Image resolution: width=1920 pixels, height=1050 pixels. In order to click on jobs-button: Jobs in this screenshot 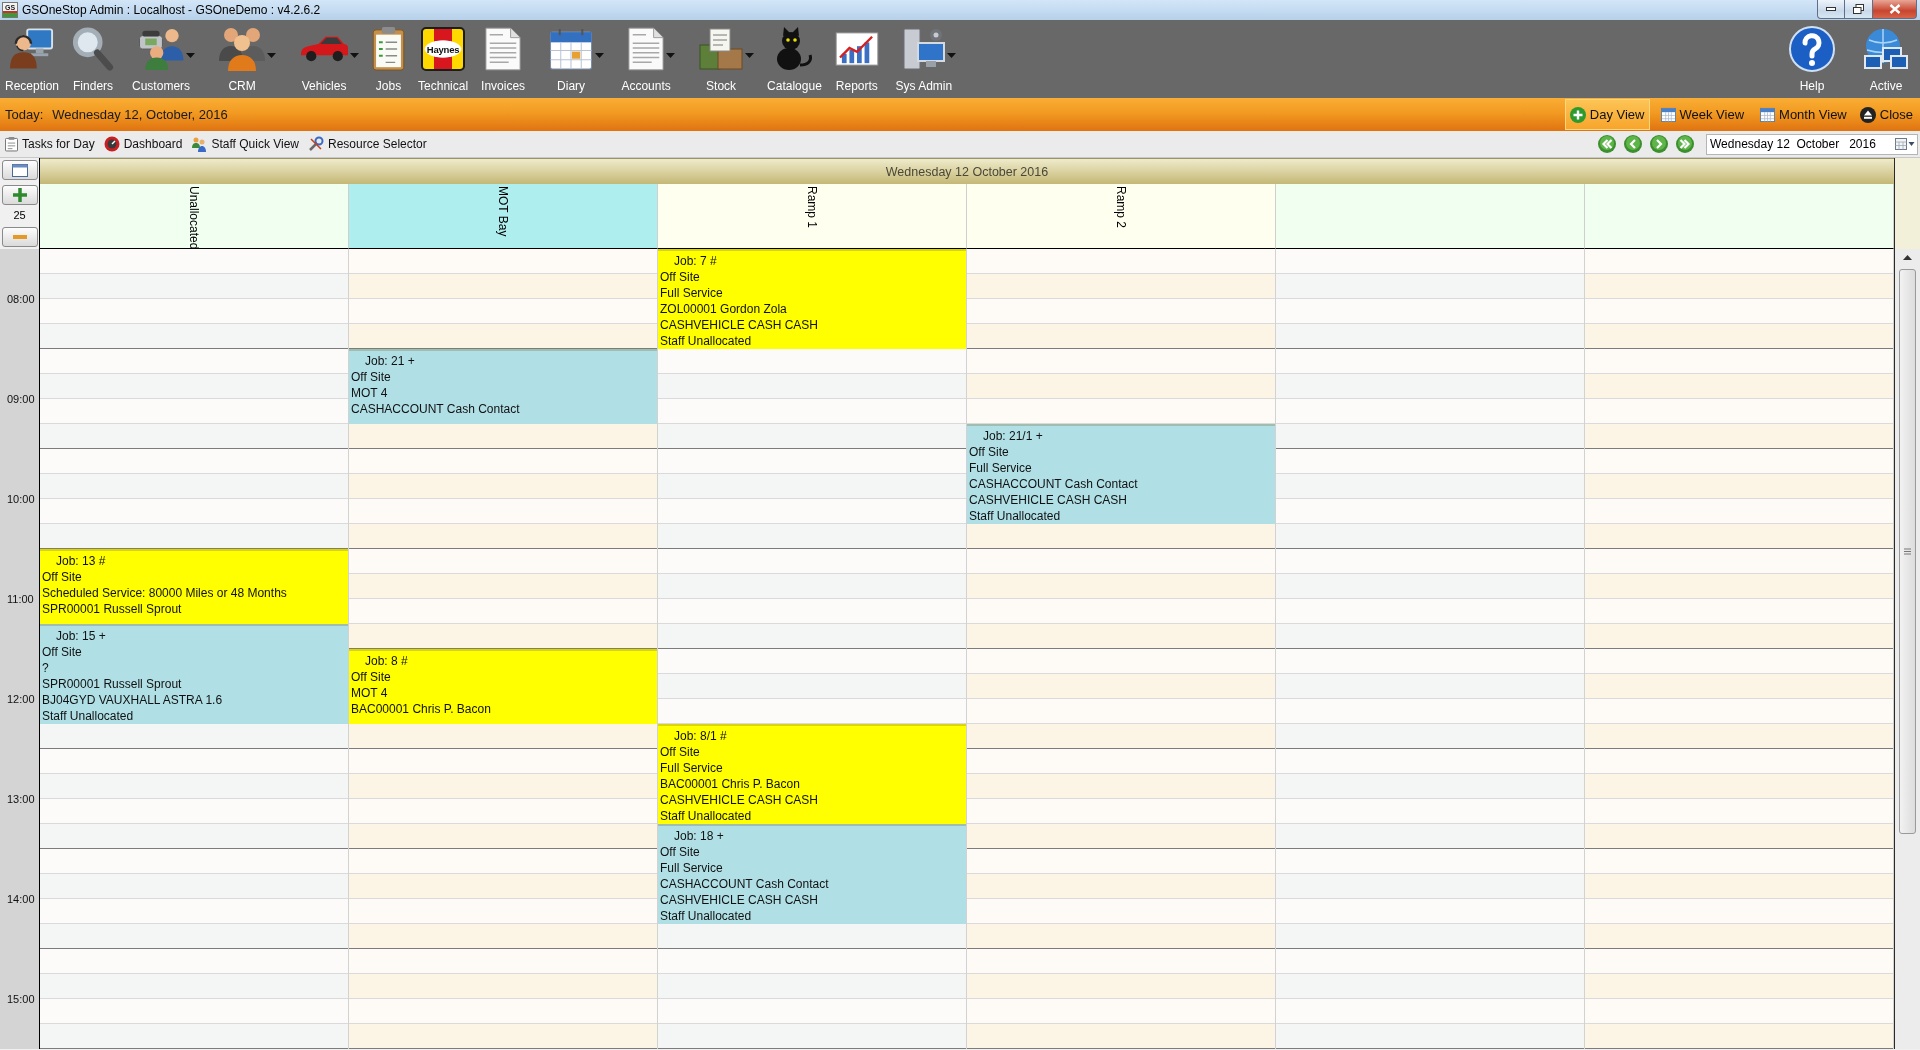, I will do `click(389, 60)`.